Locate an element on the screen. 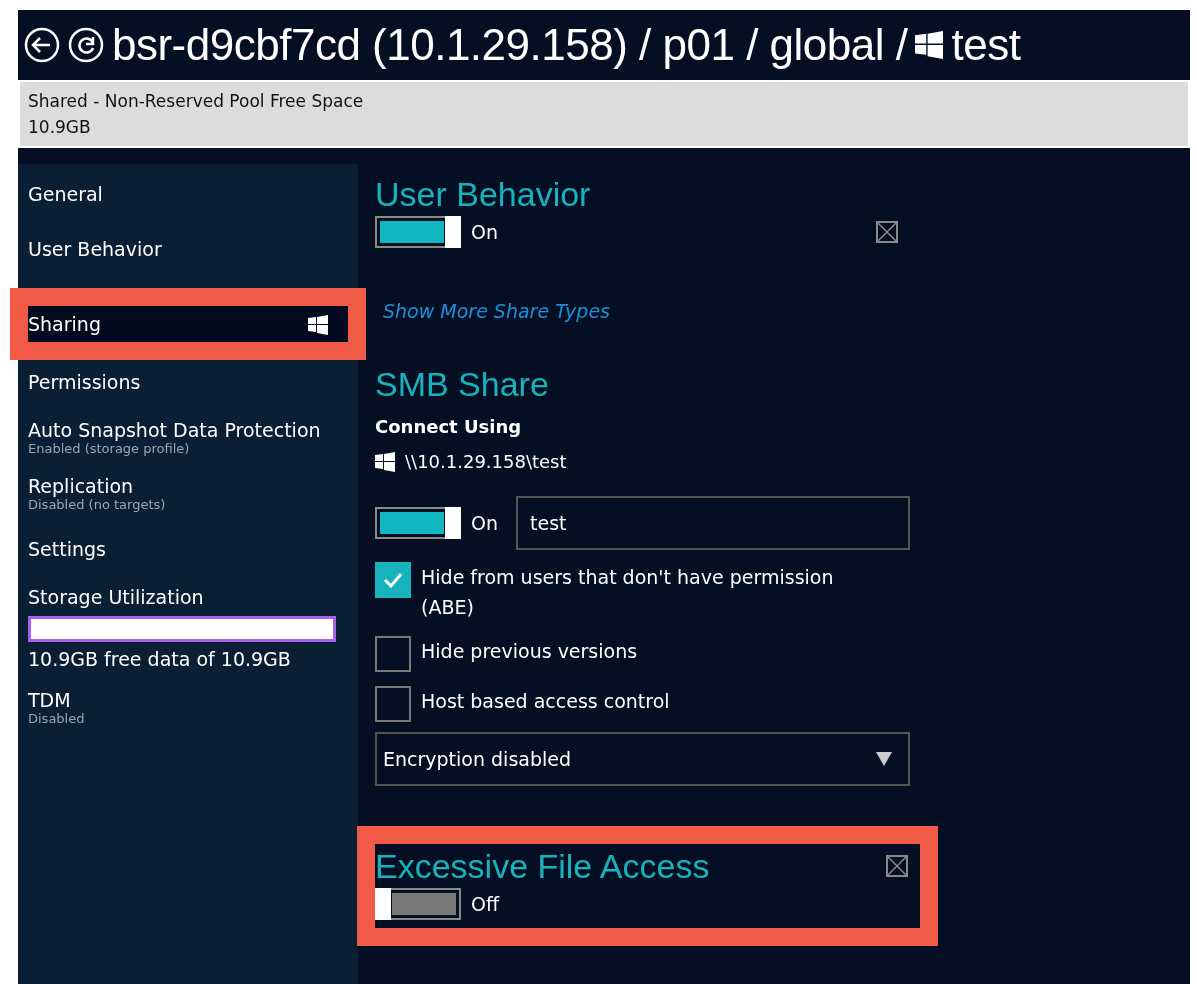 The width and height of the screenshot is (1197, 984). sidebar-item-label: Auto Snapshot Data Protection is located at coordinates (174, 430).